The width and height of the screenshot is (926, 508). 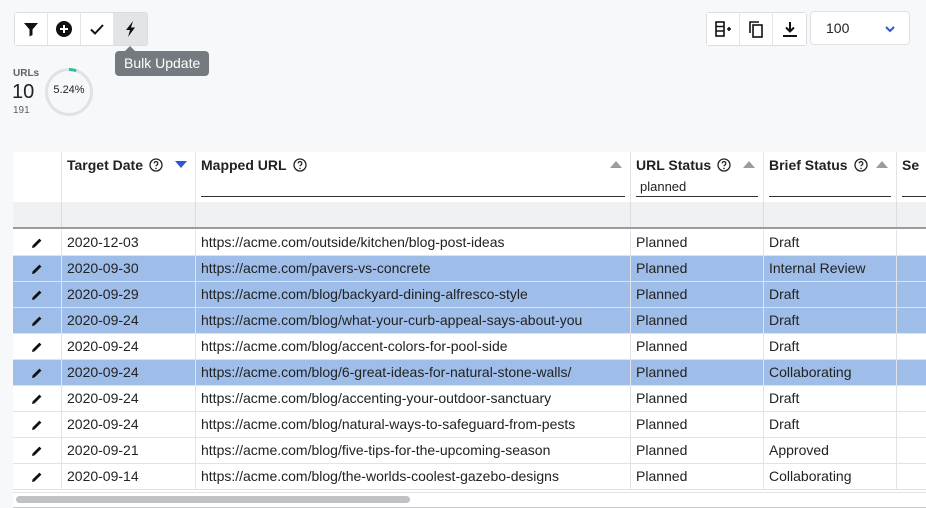 What do you see at coordinates (663, 186) in the screenshot?
I see `url-status-filter-value: planned` at bounding box center [663, 186].